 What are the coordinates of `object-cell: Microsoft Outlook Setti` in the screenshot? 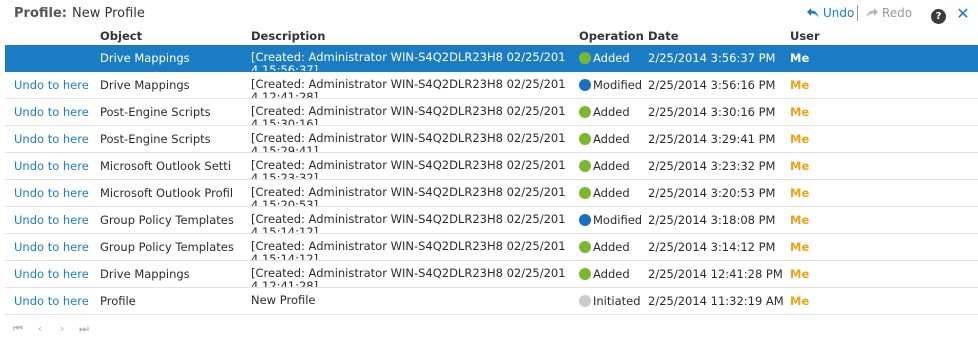 It's located at (166, 166).